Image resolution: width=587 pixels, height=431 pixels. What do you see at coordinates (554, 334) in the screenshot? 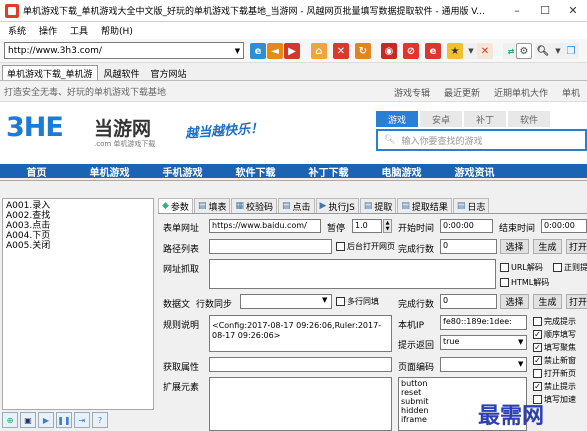
I see `order-fill-checkbox: ✓ 顺序填写` at bounding box center [554, 334].